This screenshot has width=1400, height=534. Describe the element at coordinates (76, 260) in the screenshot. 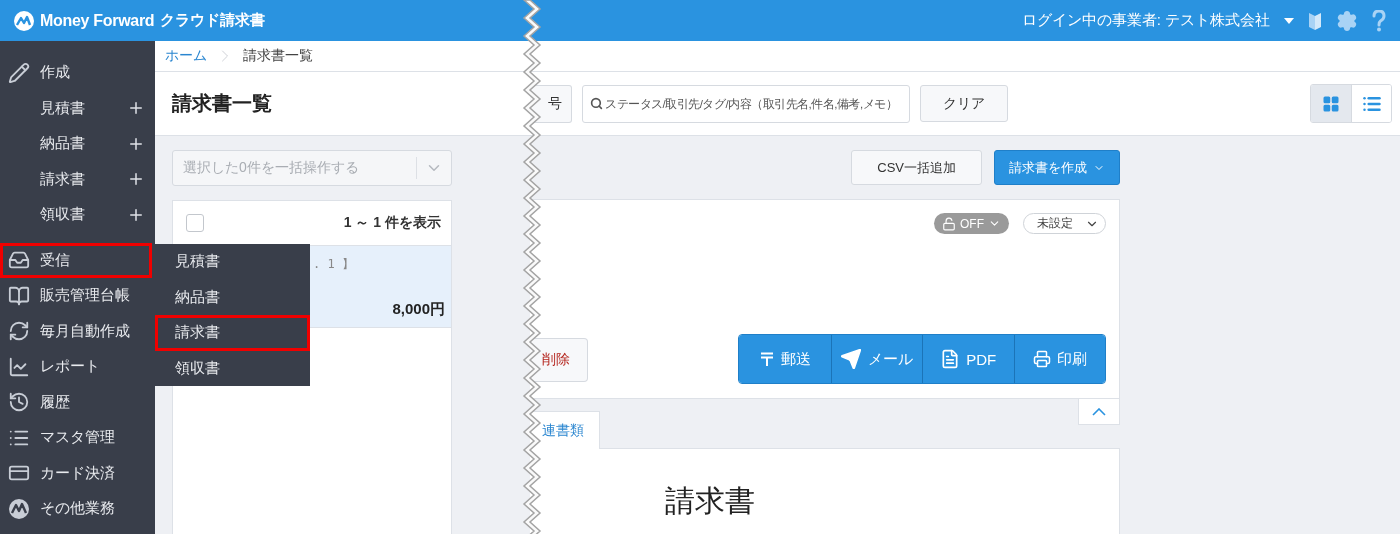

I see `sidebar-item: 受信` at that location.